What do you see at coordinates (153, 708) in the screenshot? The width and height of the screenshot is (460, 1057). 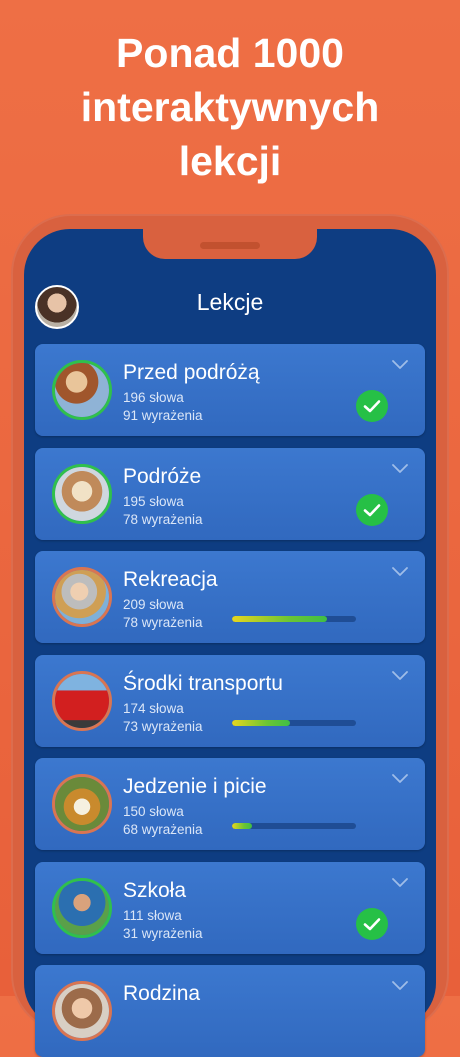 I see `lesson-word-count: 174 słowa` at bounding box center [153, 708].